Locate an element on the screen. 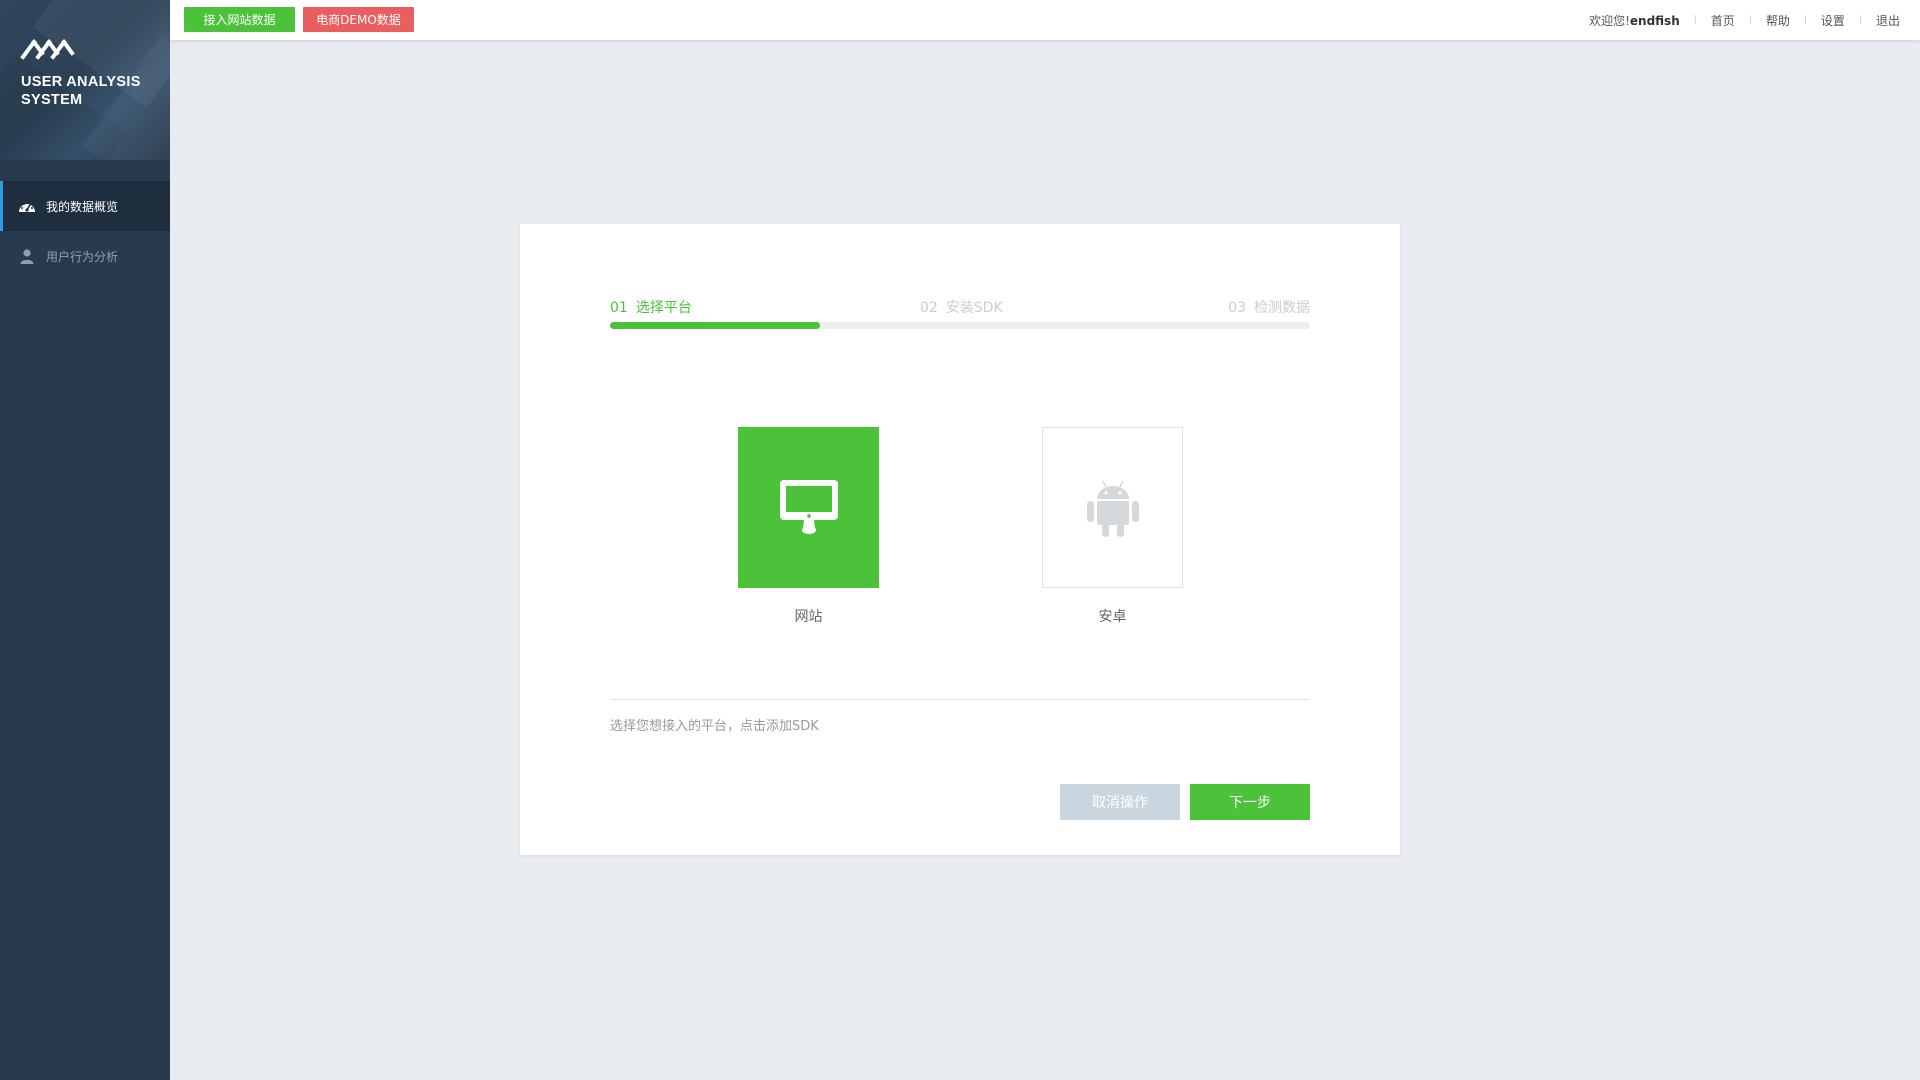  wizard-steps: 01 选择平台 02 安装SDK 03 检测数据 is located at coordinates (960, 317).